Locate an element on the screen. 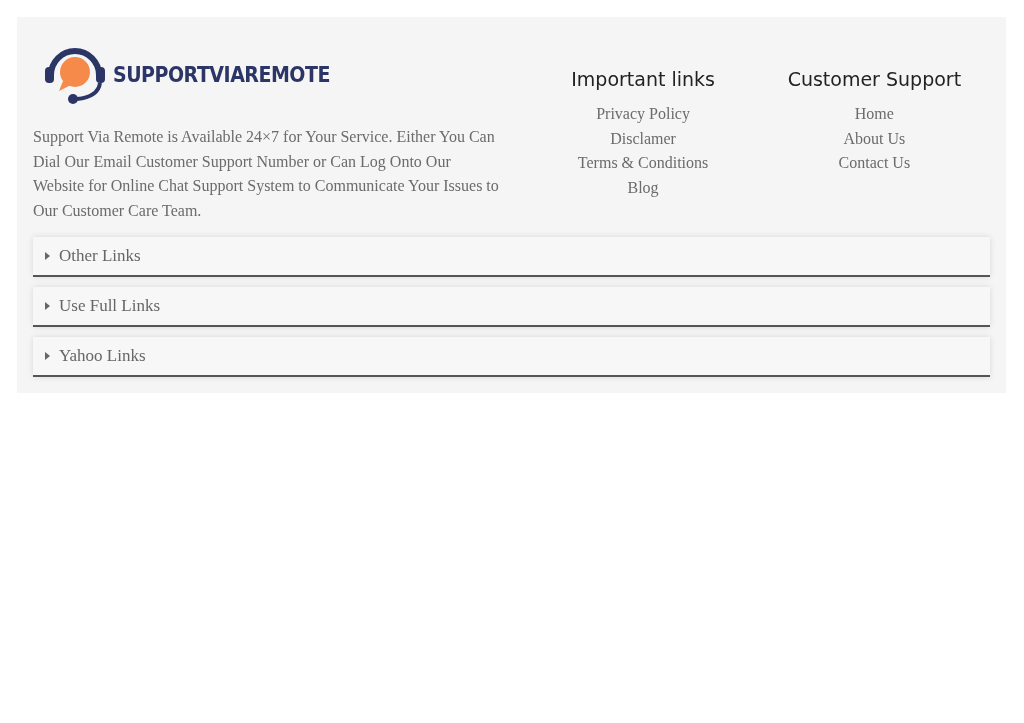 The image size is (1024, 723). footer-link: About Us is located at coordinates (874, 138).